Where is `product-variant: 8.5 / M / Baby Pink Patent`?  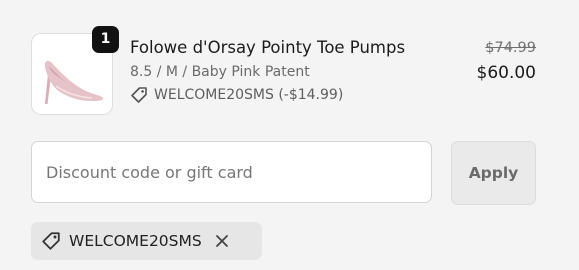
product-variant: 8.5 / M / Baby Pink Patent is located at coordinates (220, 72).